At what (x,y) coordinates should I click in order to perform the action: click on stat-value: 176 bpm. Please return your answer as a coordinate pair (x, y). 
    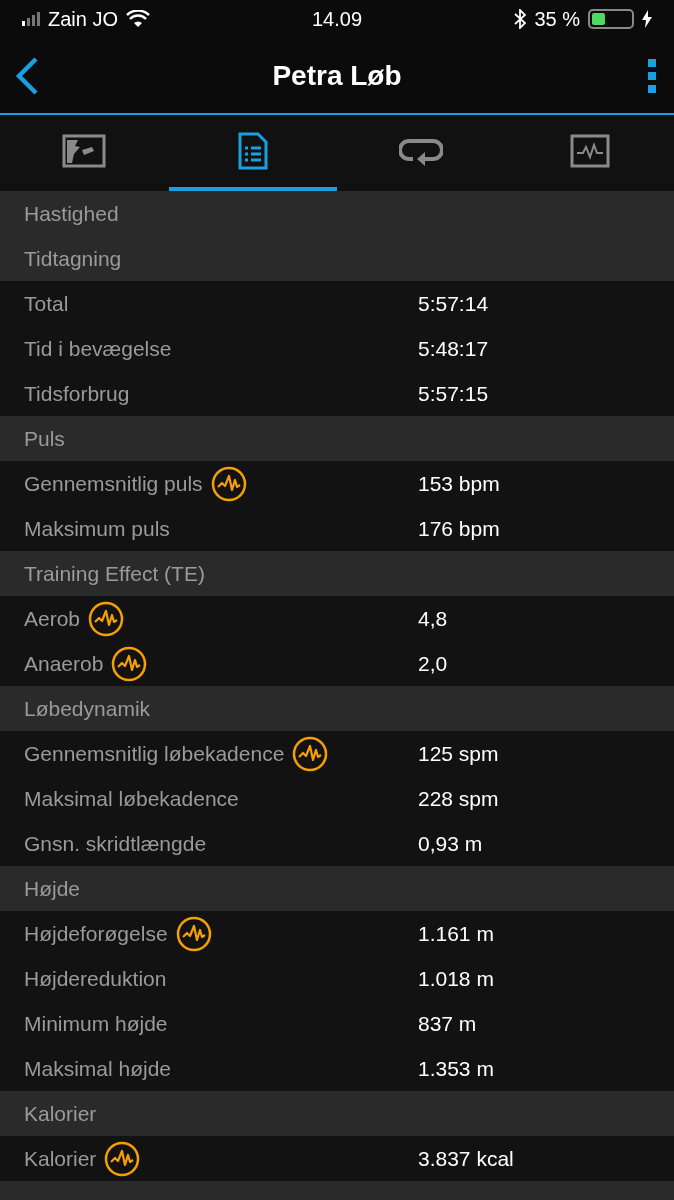
    Looking at the image, I should click on (459, 528).